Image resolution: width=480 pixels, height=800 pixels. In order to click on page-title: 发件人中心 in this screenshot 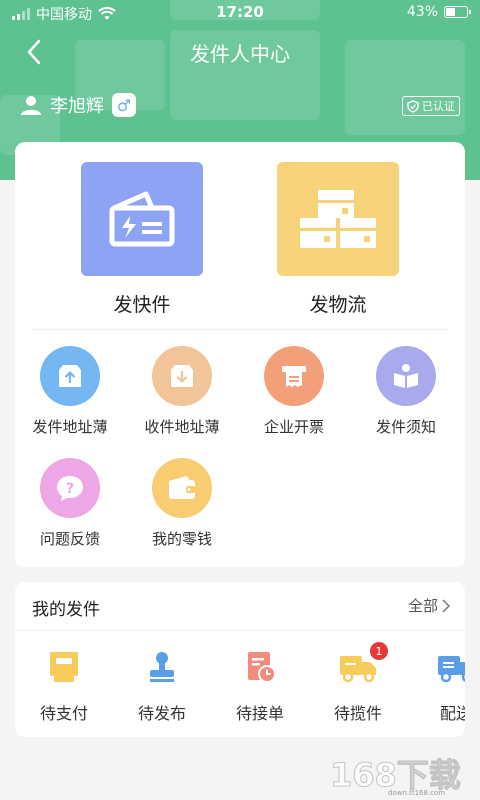, I will do `click(240, 54)`.